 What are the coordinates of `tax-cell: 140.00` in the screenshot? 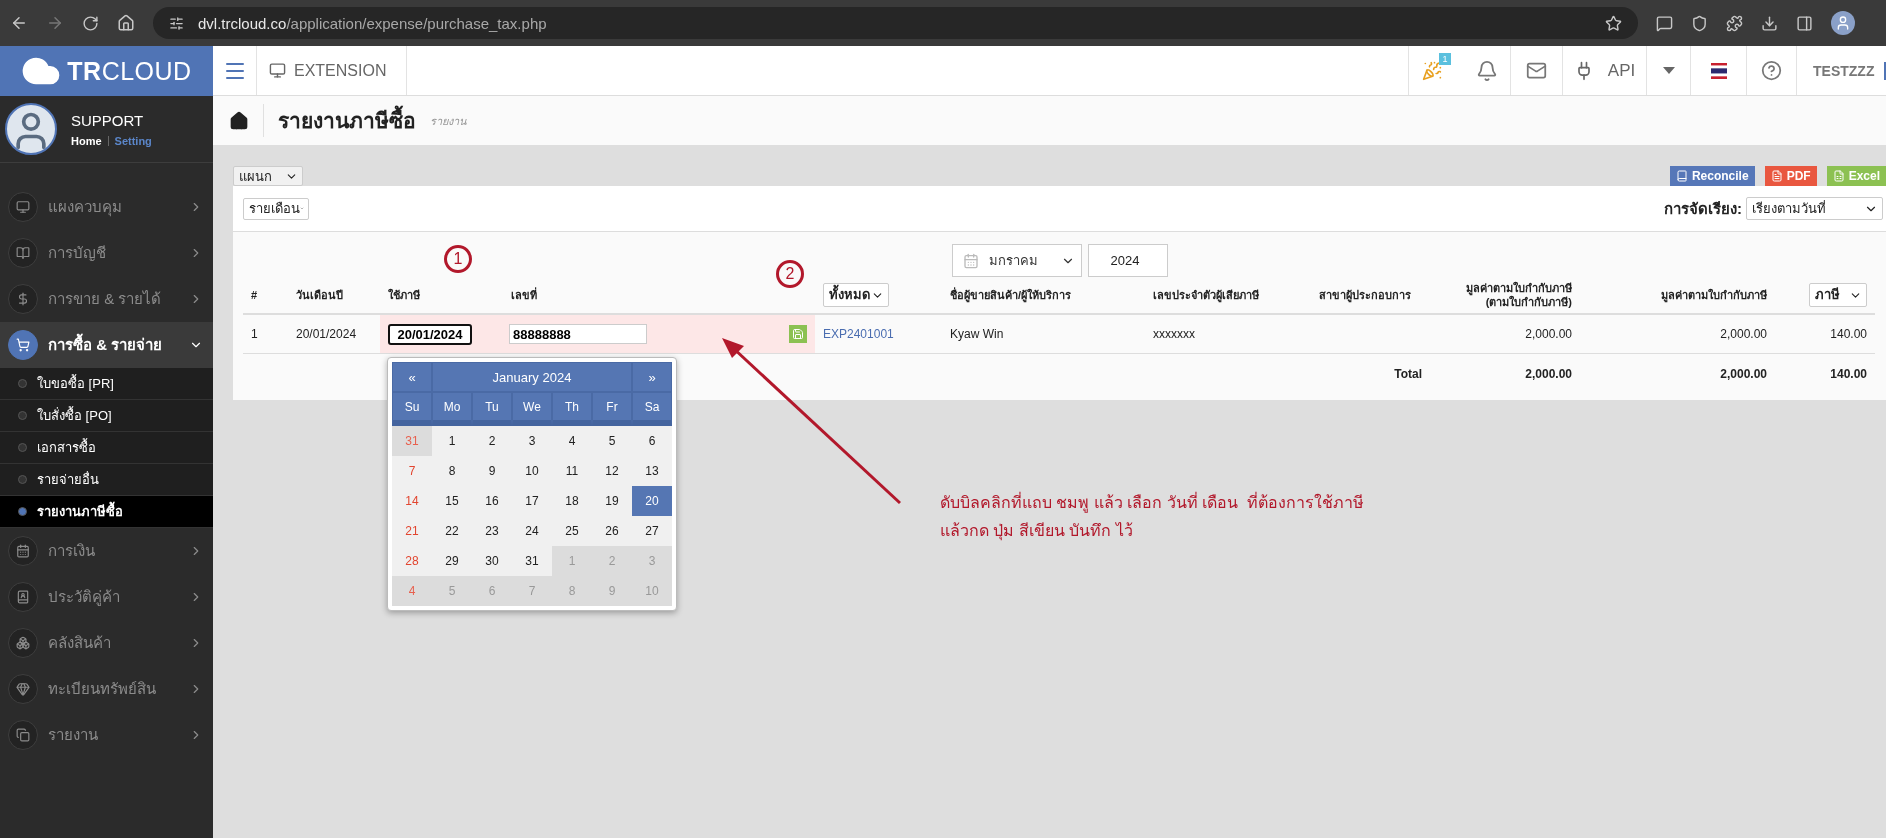 It's located at (1825, 334).